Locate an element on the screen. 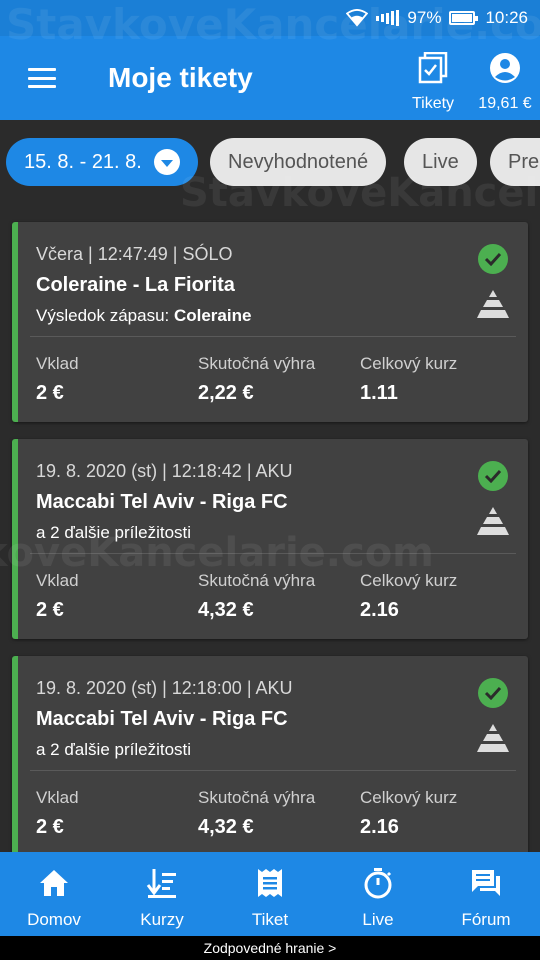  battery-percent: 97% is located at coordinates (424, 17).